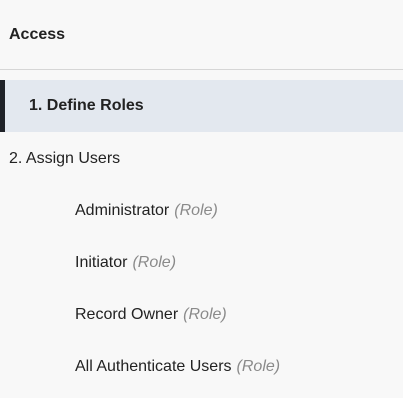 The height and width of the screenshot is (398, 403). I want to click on nav-step-define-roles: 1. Define Roles, so click(201, 106).